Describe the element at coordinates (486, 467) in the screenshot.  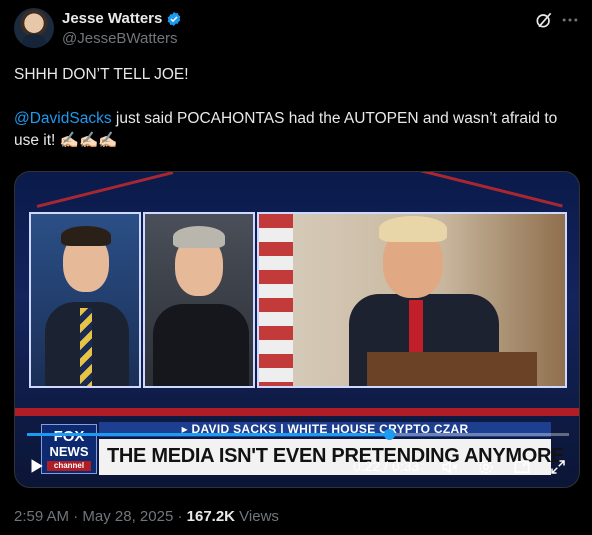
I see `settings-icon` at that location.